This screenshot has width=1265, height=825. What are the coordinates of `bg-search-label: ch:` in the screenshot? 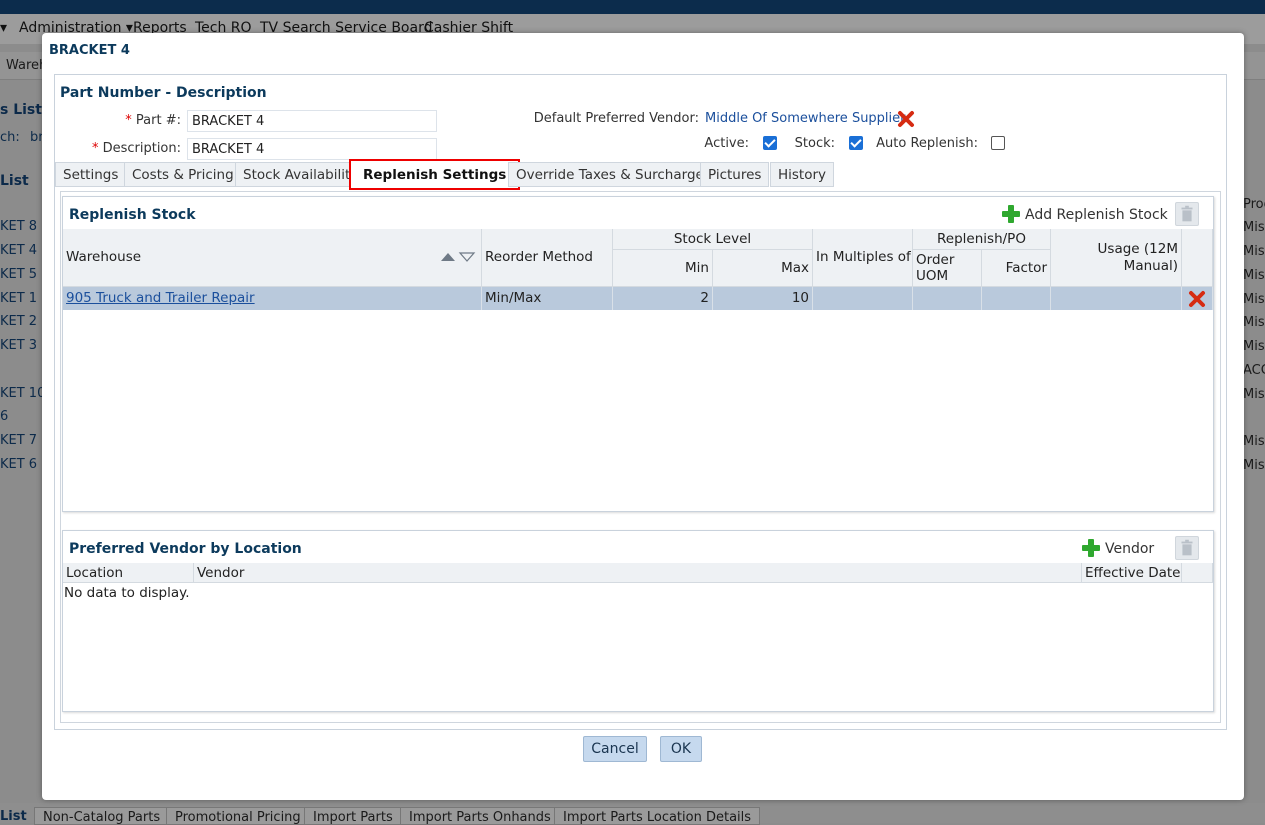 It's located at (10, 137).